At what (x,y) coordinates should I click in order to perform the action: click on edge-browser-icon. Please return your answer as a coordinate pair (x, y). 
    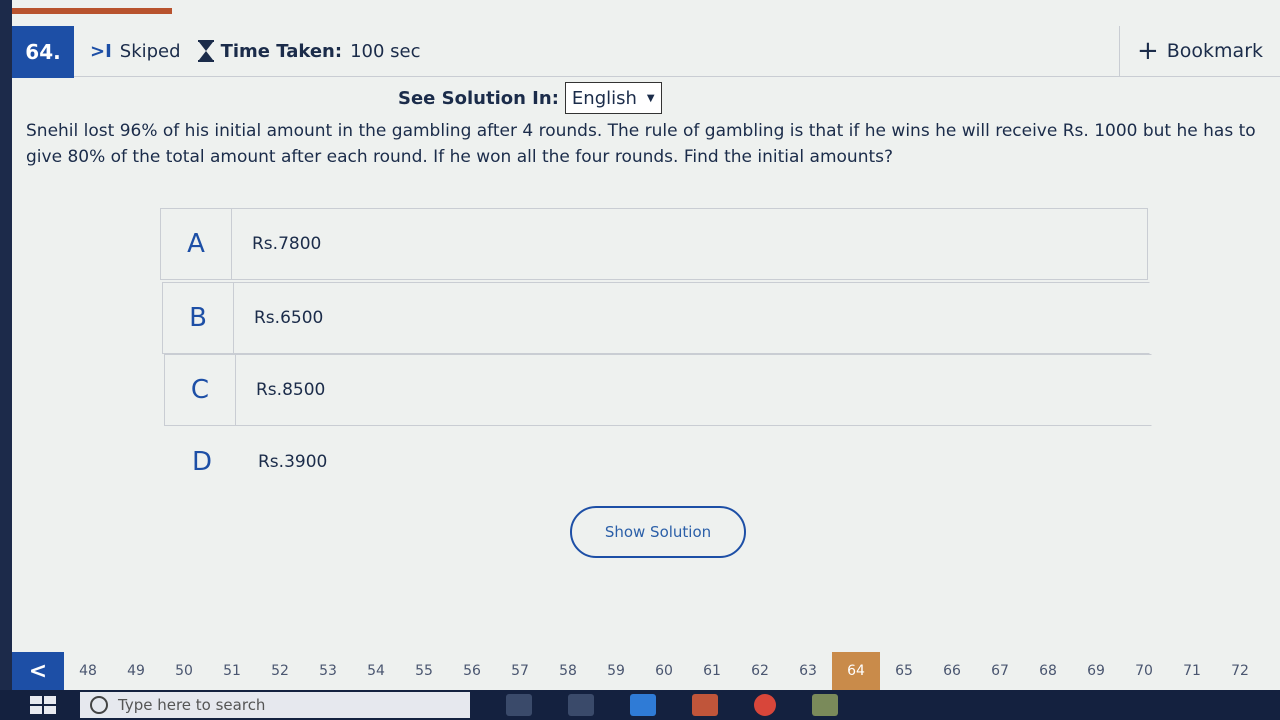
    Looking at the image, I should click on (643, 705).